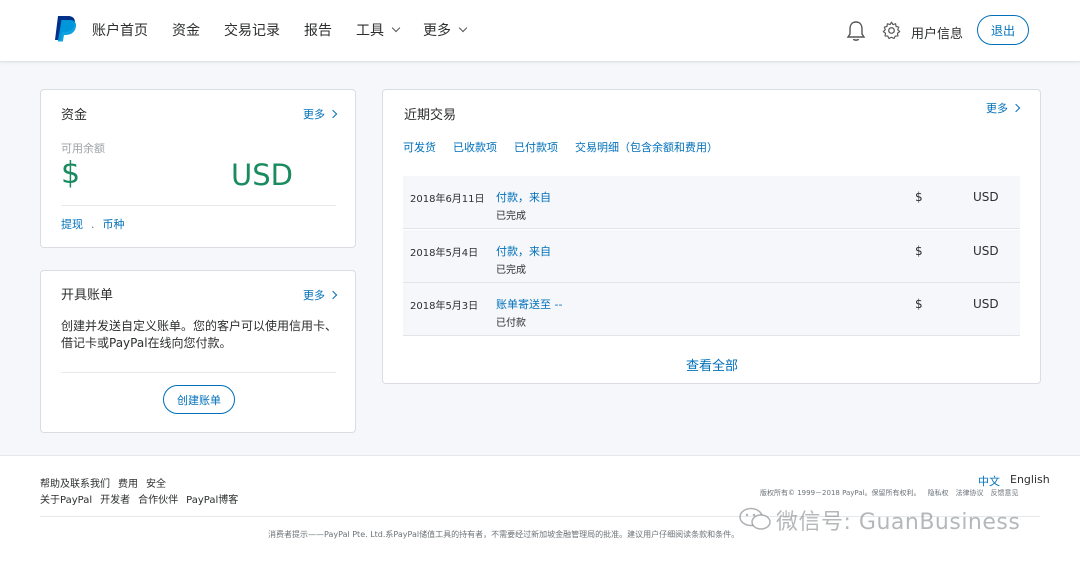  What do you see at coordinates (199, 399) in the screenshot?
I see `create-invoice-button: 创建账单` at bounding box center [199, 399].